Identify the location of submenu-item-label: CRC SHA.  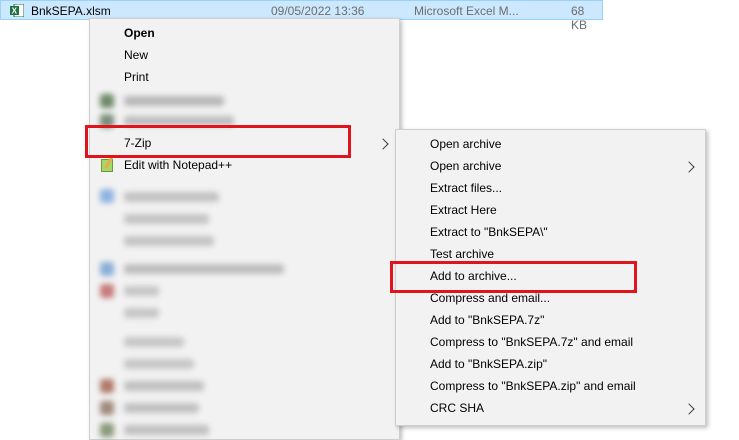
(457, 408).